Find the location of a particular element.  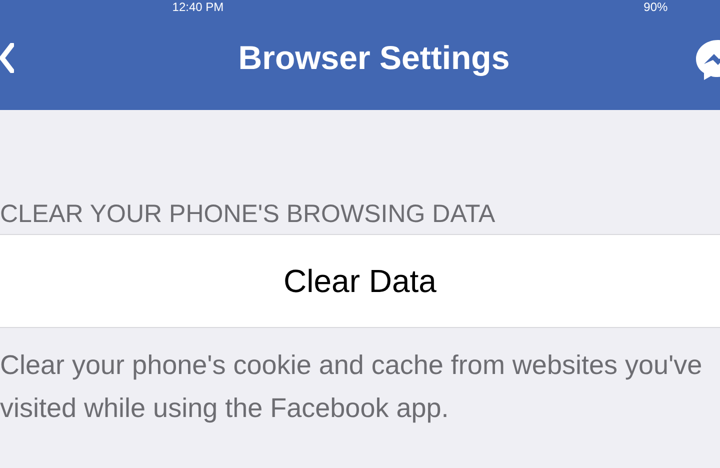

clear-data-button: Clear Data is located at coordinates (360, 281).